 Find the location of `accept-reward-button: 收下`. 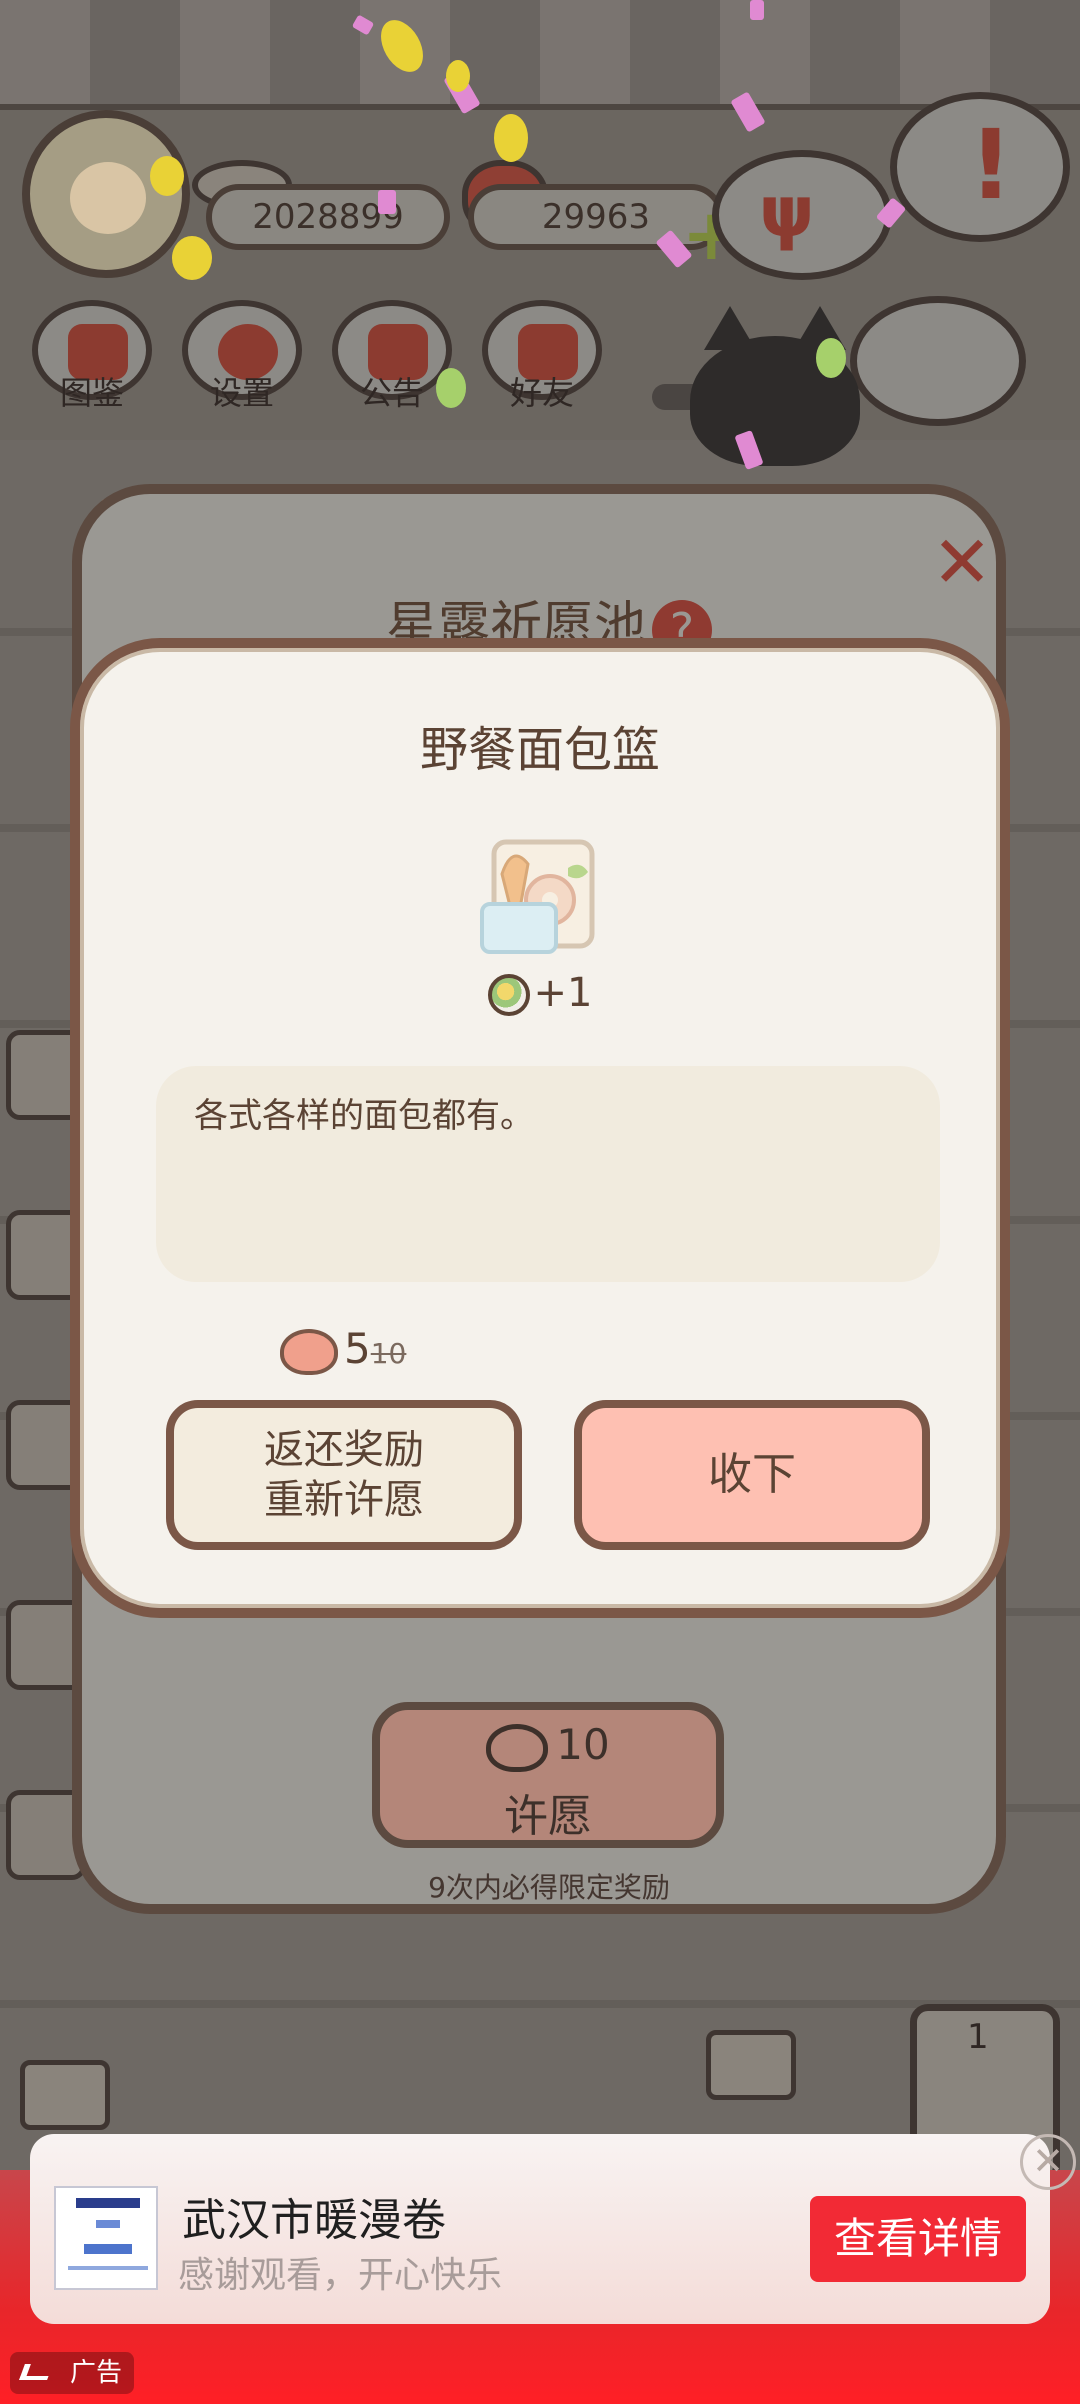

accept-reward-button: 收下 is located at coordinates (752, 1475).